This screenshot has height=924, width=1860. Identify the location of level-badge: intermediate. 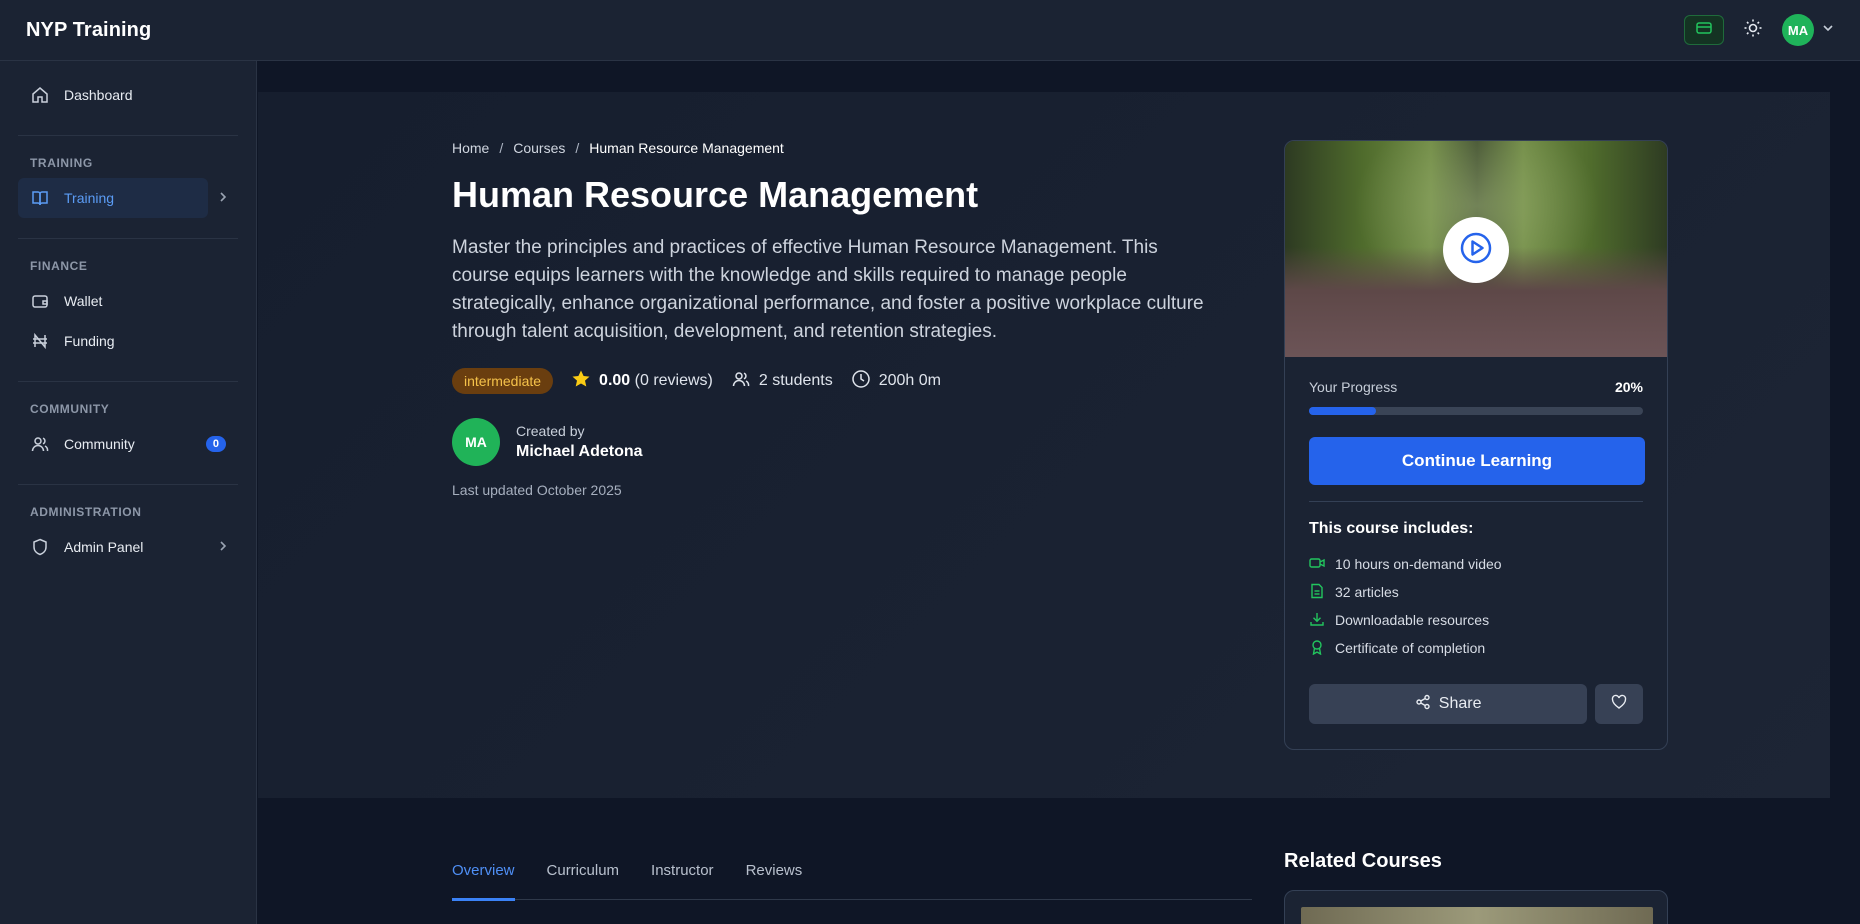
(503, 381).